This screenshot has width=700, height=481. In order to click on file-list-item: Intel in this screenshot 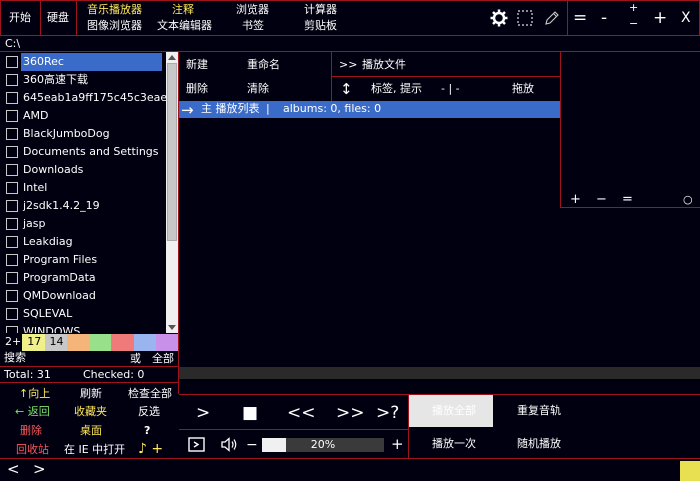, I will do `click(83, 188)`.